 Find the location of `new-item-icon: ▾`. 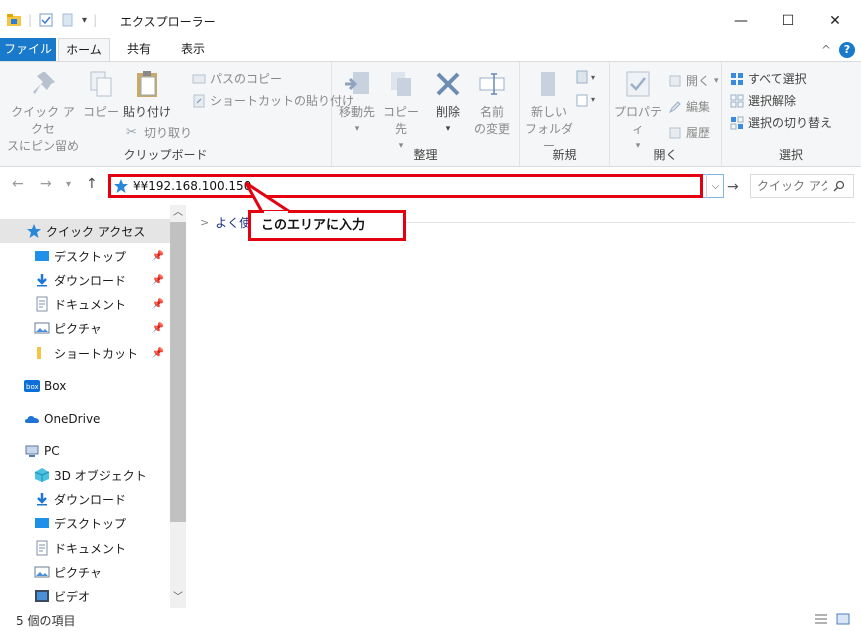

new-item-icon: ▾ is located at coordinates (588, 78).